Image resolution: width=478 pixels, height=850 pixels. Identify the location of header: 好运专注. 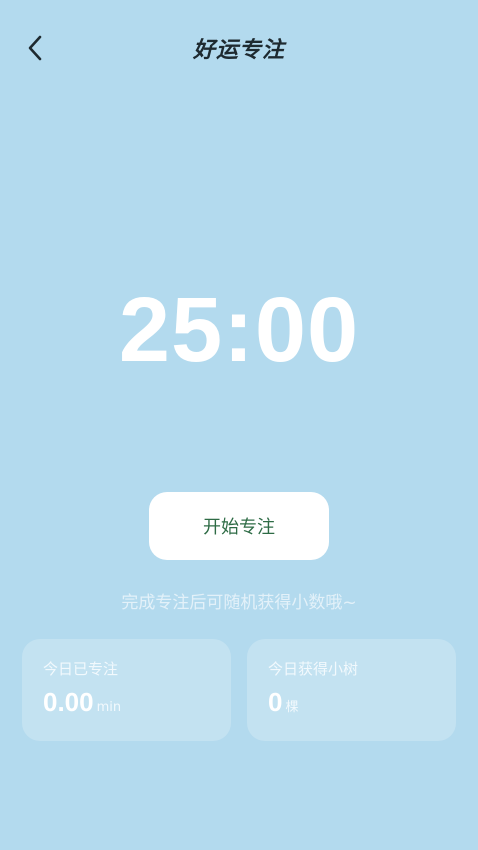
(239, 48).